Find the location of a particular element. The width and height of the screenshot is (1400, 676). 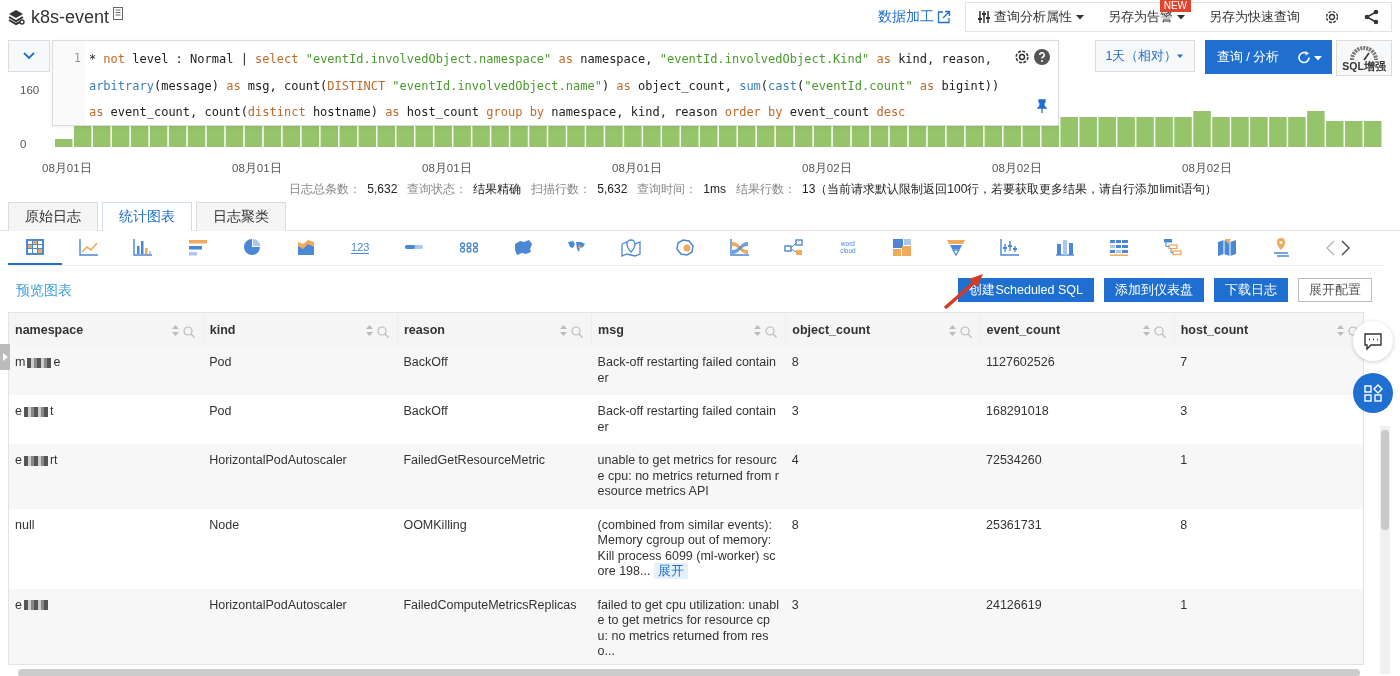

horizontal-scrollbar is located at coordinates (689, 672).